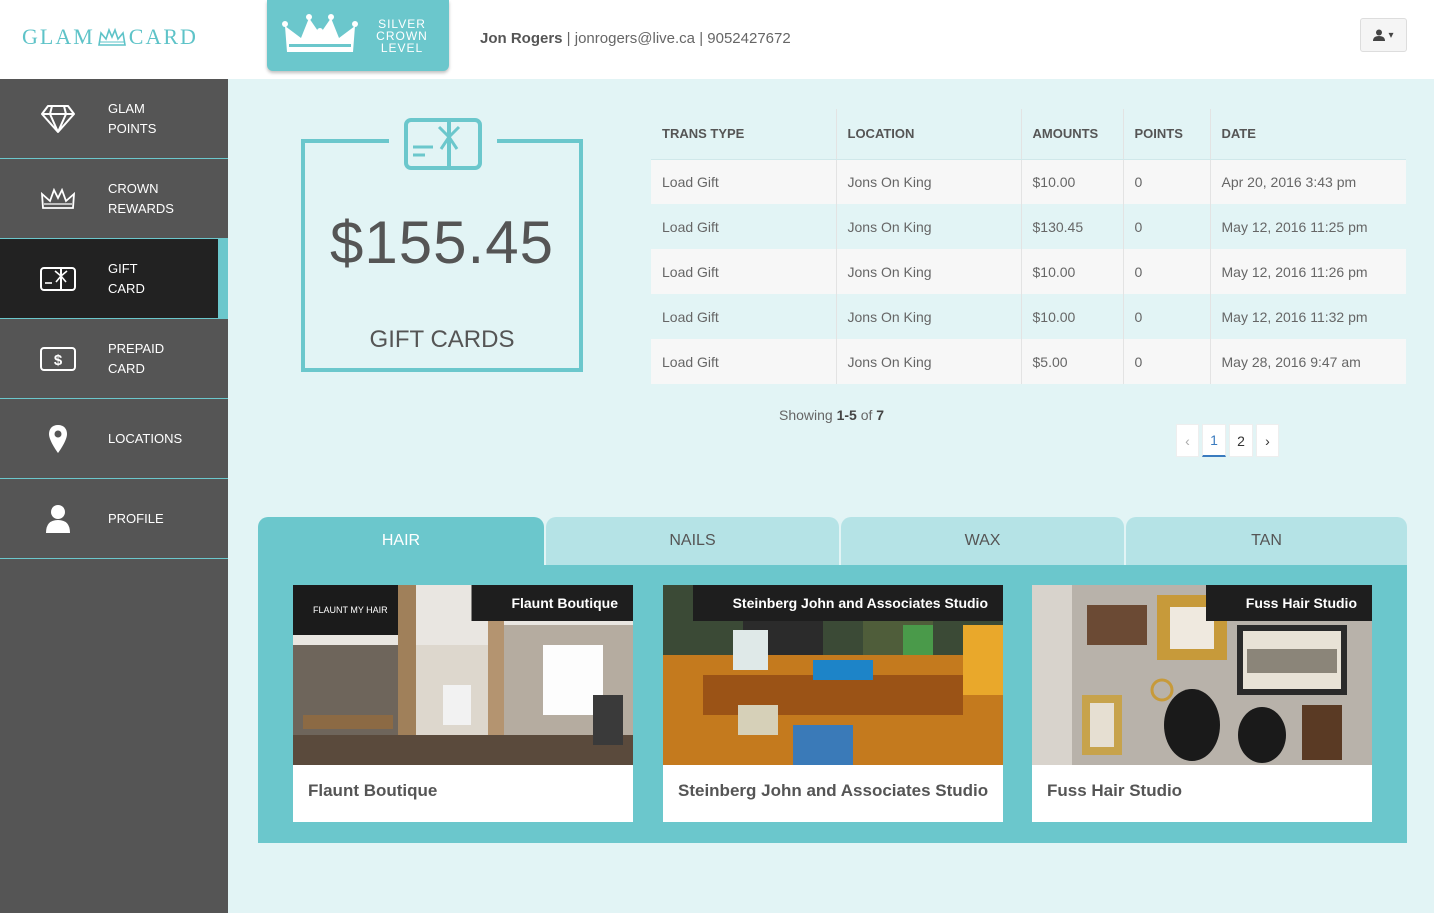 This screenshot has height=913, width=1434. I want to click on glamcard-logo: GLAM CARD, so click(110, 37).